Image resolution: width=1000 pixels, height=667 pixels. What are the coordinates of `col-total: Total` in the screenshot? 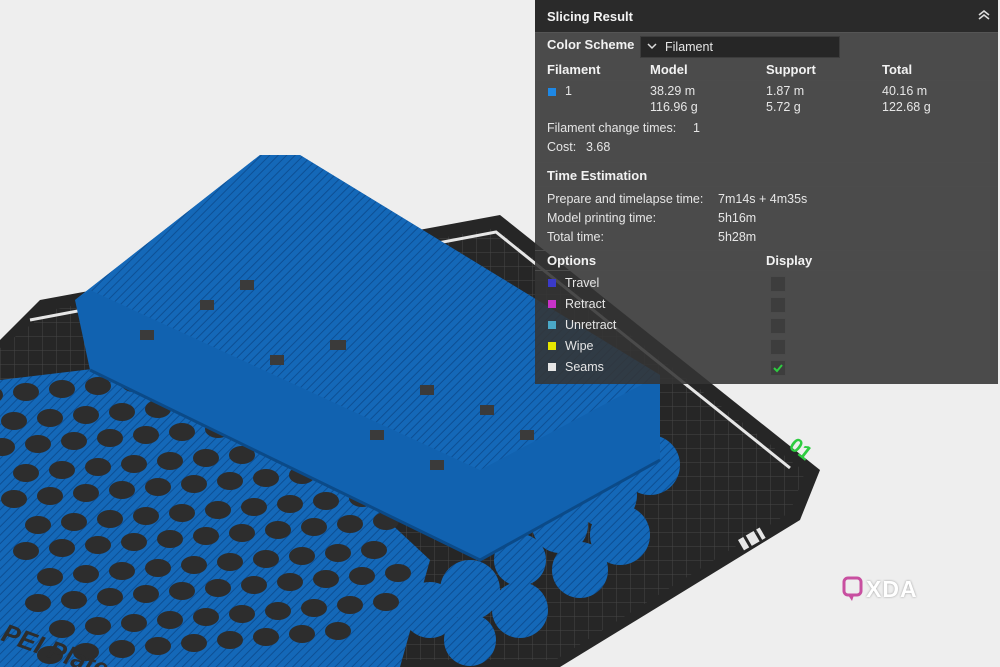 It's located at (897, 69).